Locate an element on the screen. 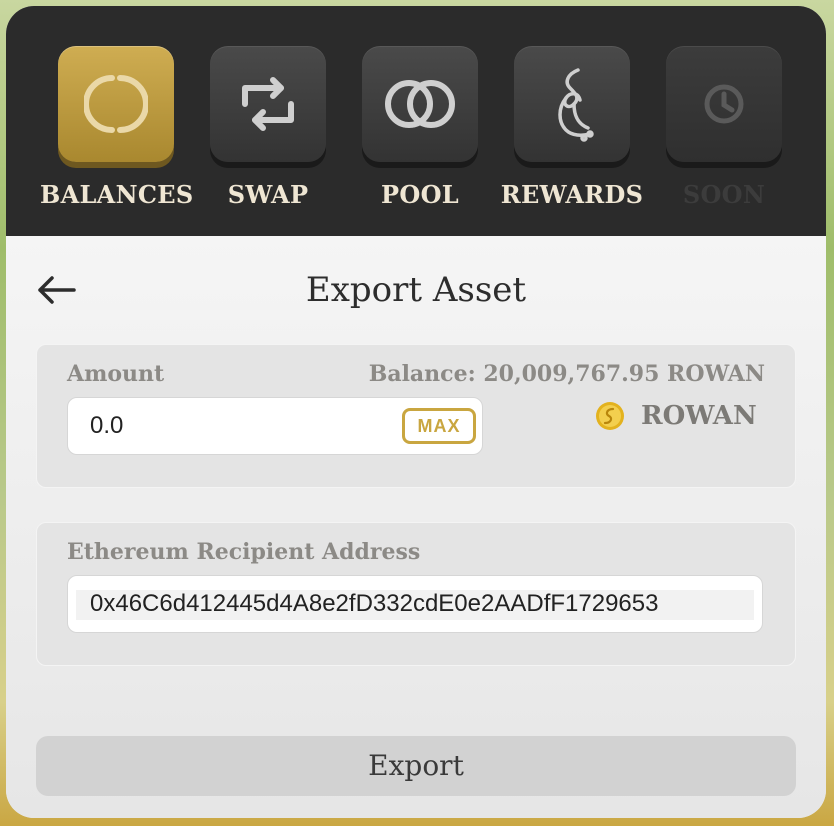  pool-rings-icon is located at coordinates (420, 104).